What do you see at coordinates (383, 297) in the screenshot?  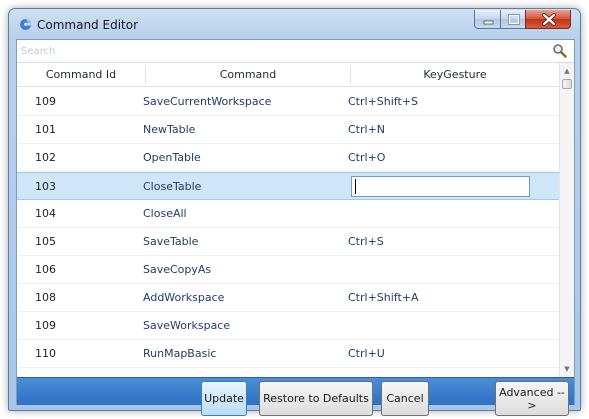 I see `cell-keygesture: Ctrl+Shift+A` at bounding box center [383, 297].